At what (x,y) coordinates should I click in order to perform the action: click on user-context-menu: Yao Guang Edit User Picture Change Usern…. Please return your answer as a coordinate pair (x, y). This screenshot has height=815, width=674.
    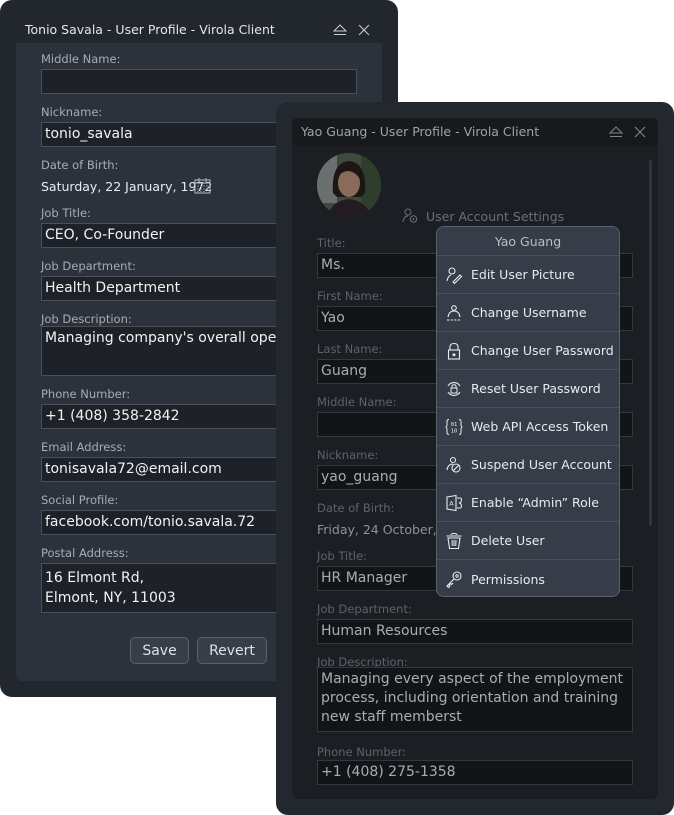
    Looking at the image, I should click on (528, 411).